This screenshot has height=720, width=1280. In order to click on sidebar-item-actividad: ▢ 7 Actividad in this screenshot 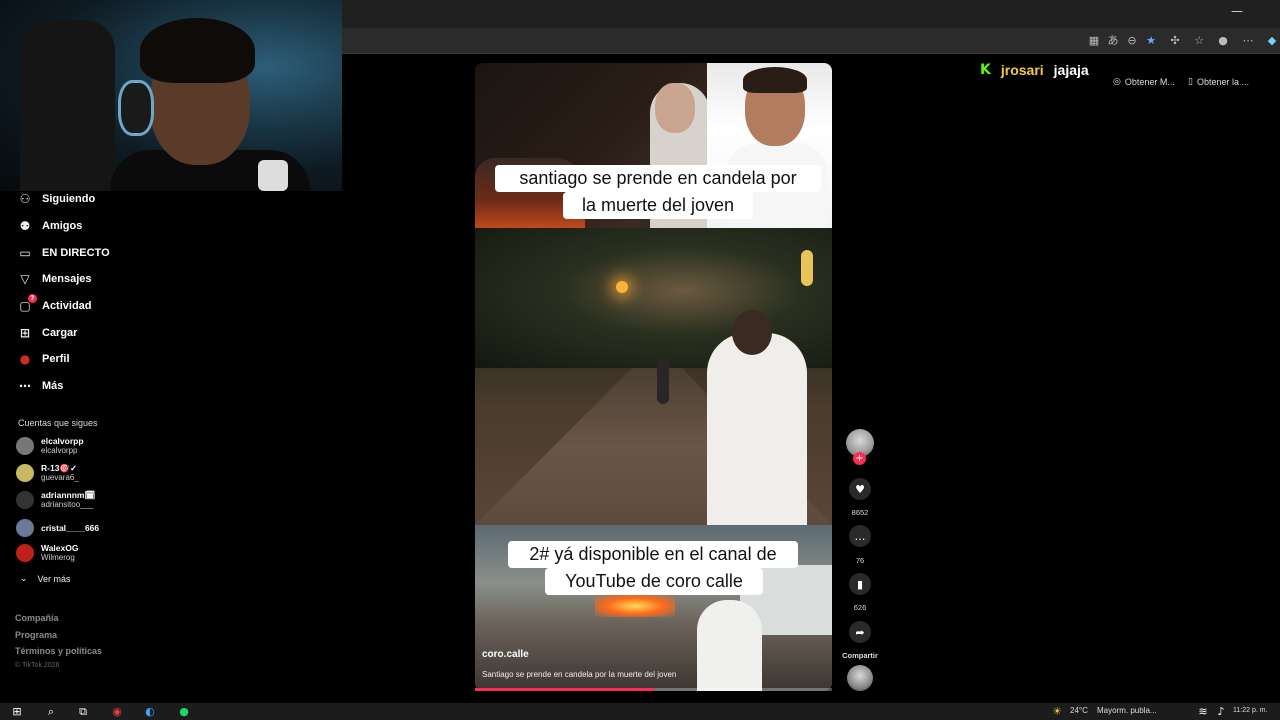, I will do `click(54, 305)`.